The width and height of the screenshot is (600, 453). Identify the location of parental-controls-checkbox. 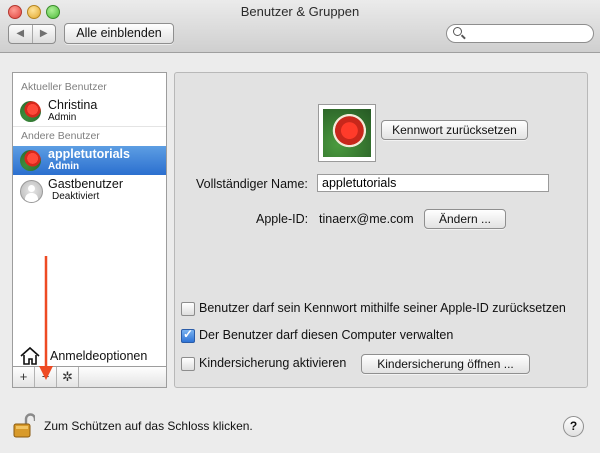
(188, 364).